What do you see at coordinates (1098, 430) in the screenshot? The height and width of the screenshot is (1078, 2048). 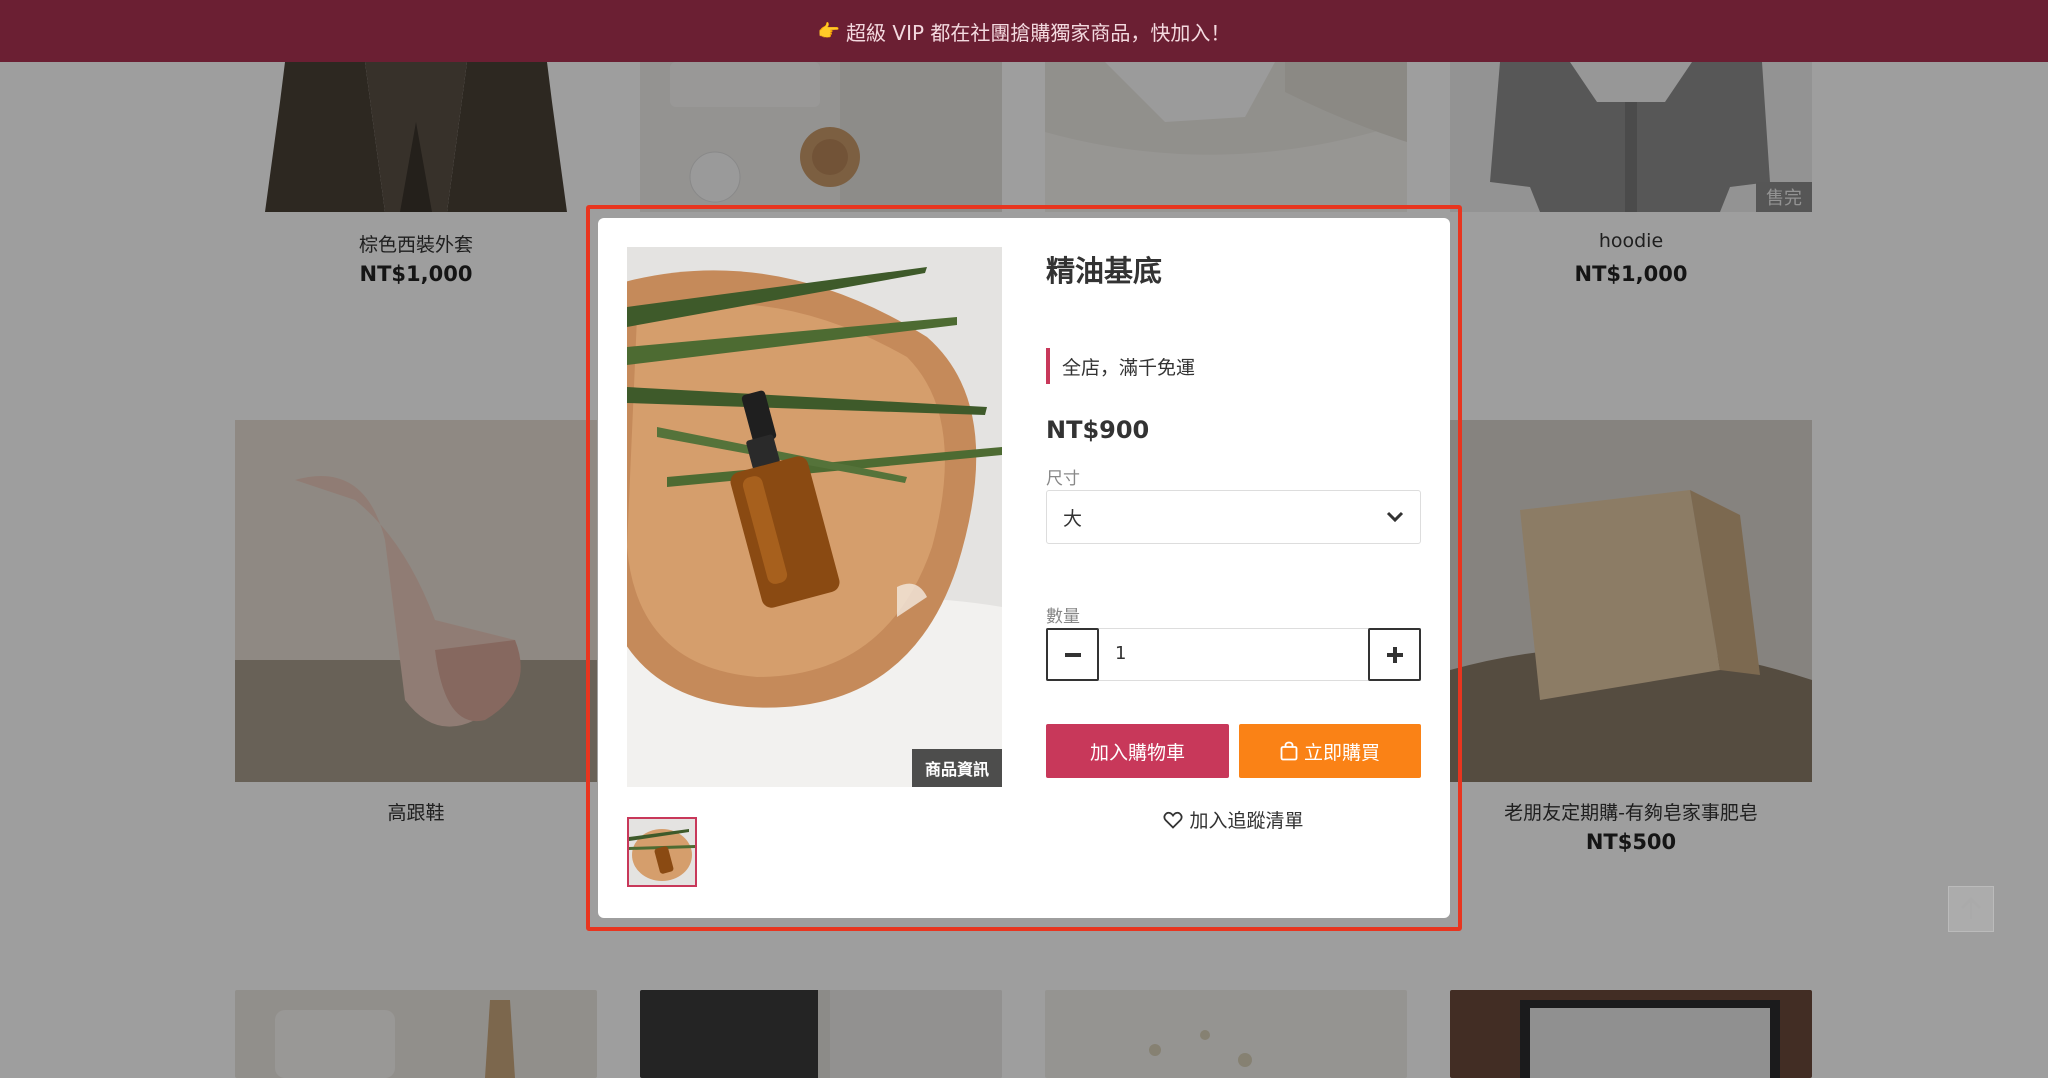 I see `product-price: NT$900` at bounding box center [1098, 430].